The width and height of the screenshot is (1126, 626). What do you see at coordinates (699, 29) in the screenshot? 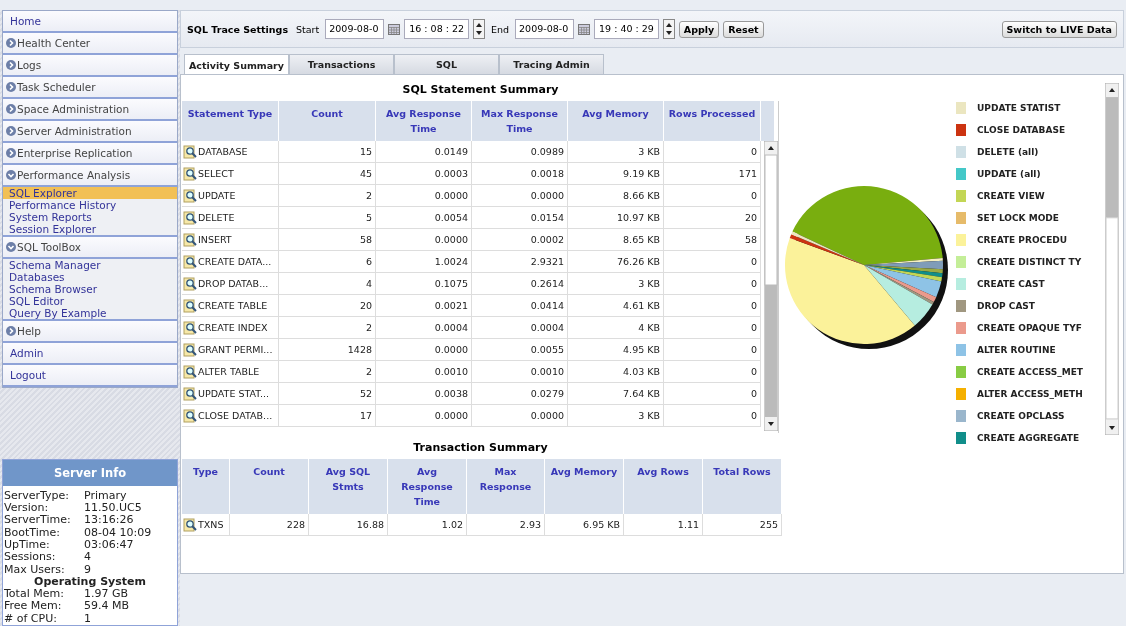
I see `apply-button: Apply` at bounding box center [699, 29].